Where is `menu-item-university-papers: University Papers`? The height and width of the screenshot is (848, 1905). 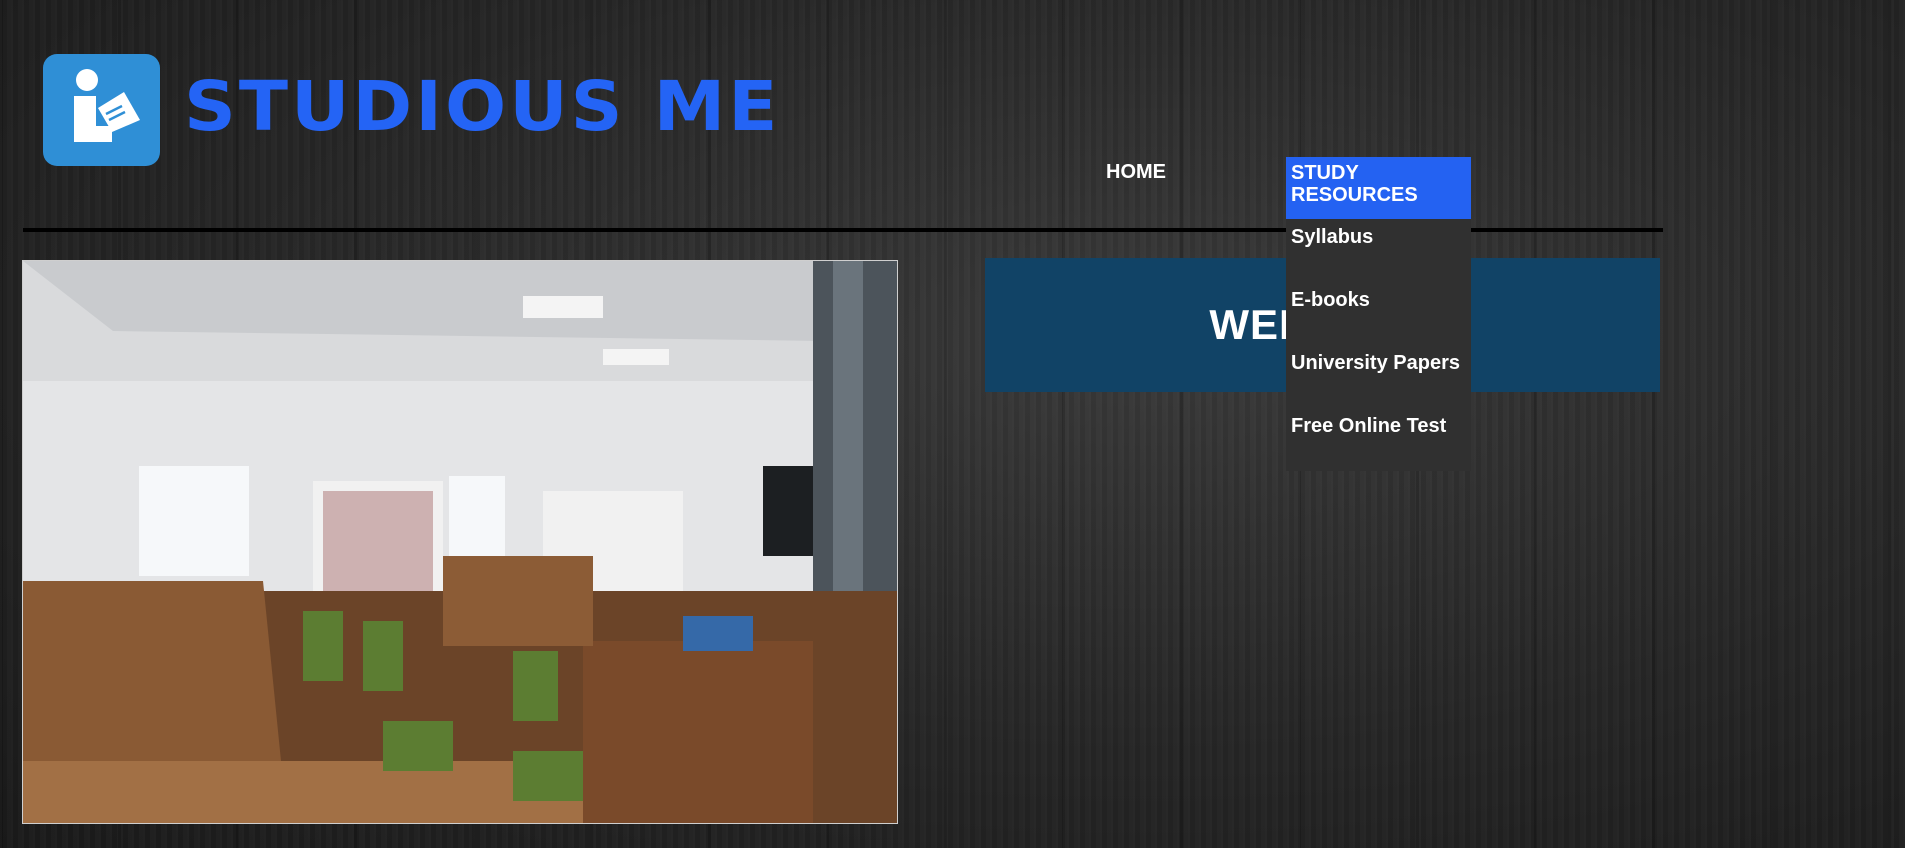 menu-item-university-papers: University Papers is located at coordinates (1378, 376).